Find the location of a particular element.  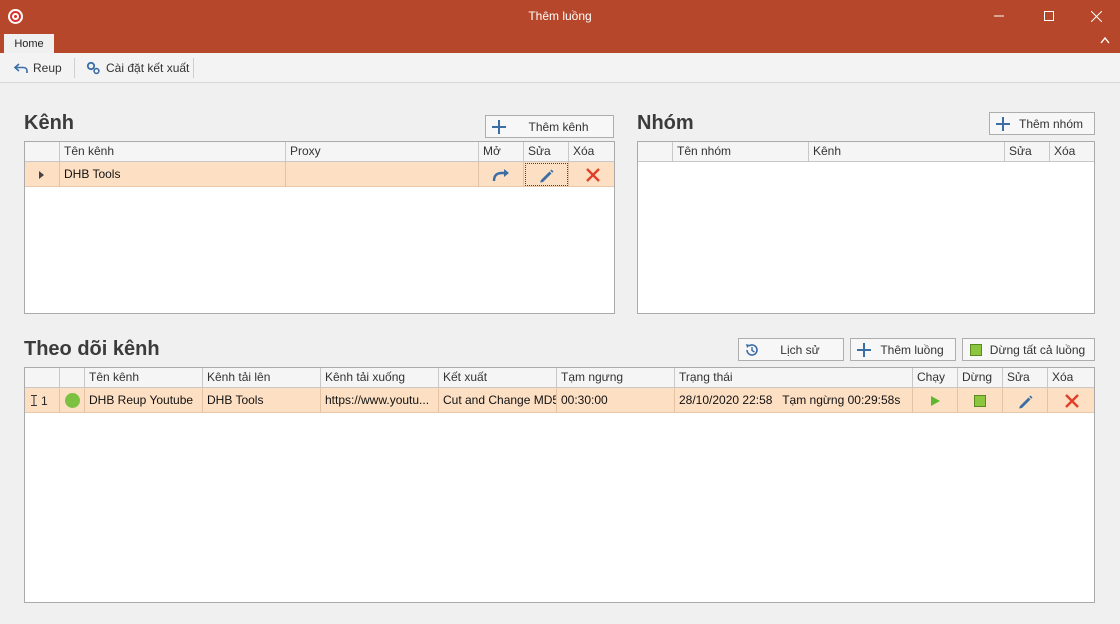

add-group-button: Thêm nhóm is located at coordinates (1042, 123).